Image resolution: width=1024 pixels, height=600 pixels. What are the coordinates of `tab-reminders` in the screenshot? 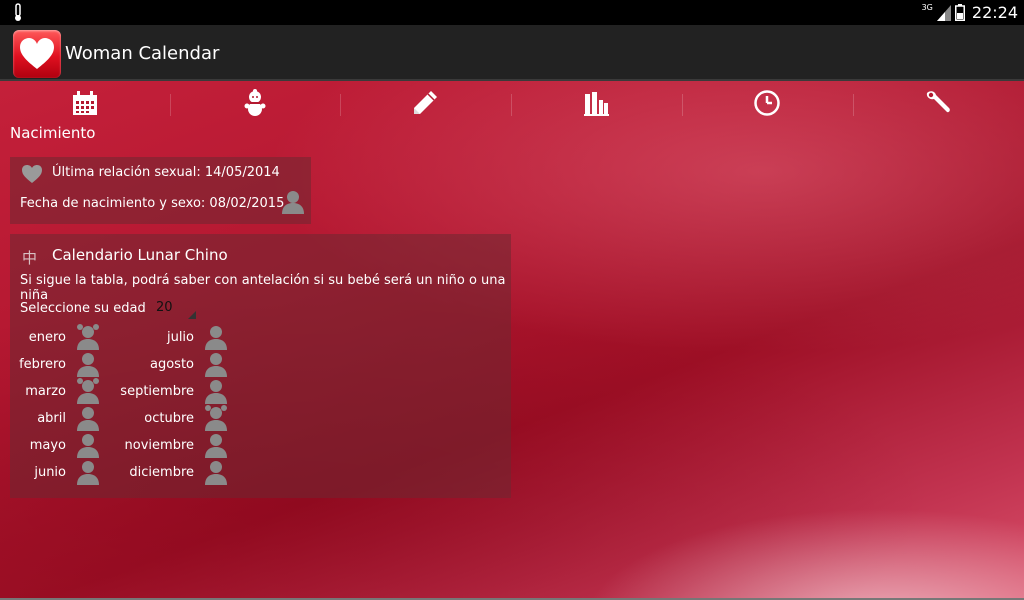 It's located at (767, 103).